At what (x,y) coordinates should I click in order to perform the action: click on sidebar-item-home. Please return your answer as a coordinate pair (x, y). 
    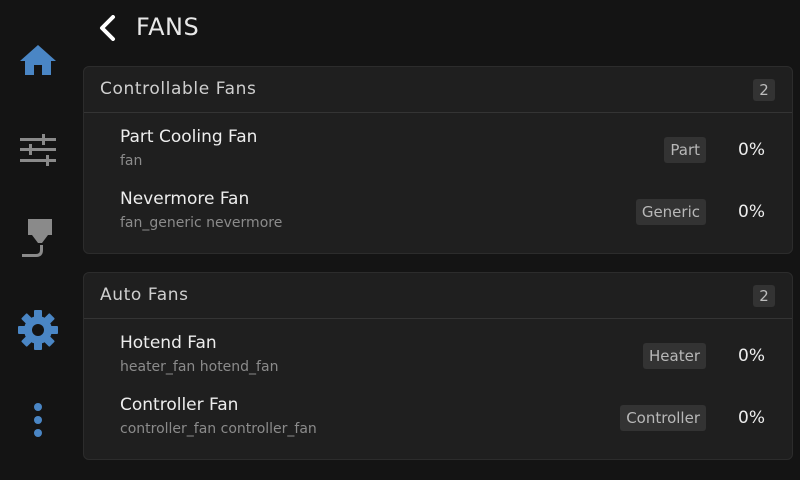
    Looking at the image, I should click on (38, 60).